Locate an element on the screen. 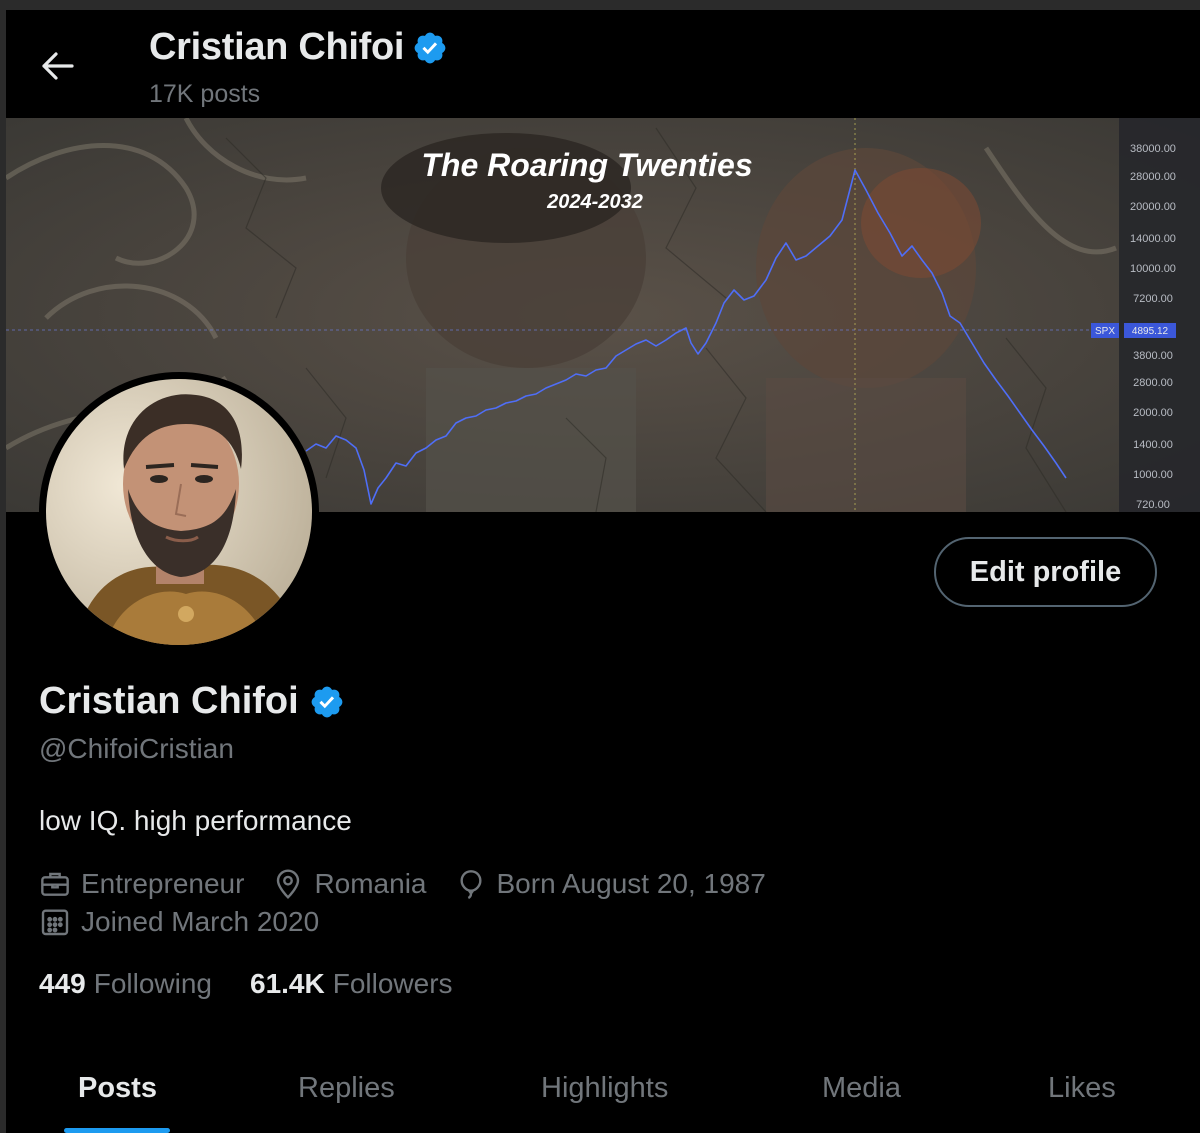 This screenshot has height=1133, width=1200. joined-text: Joined March 2020 is located at coordinates (200, 921).